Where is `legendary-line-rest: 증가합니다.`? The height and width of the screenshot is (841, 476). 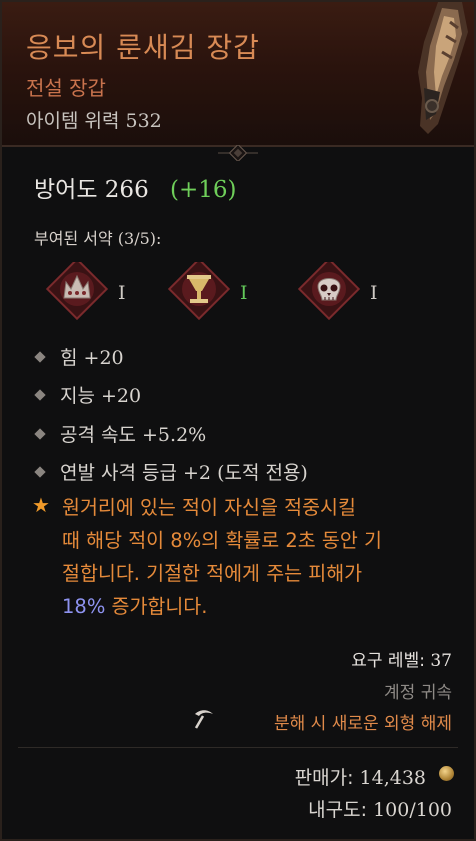
legendary-line-rest: 증가합니다. is located at coordinates (159, 606).